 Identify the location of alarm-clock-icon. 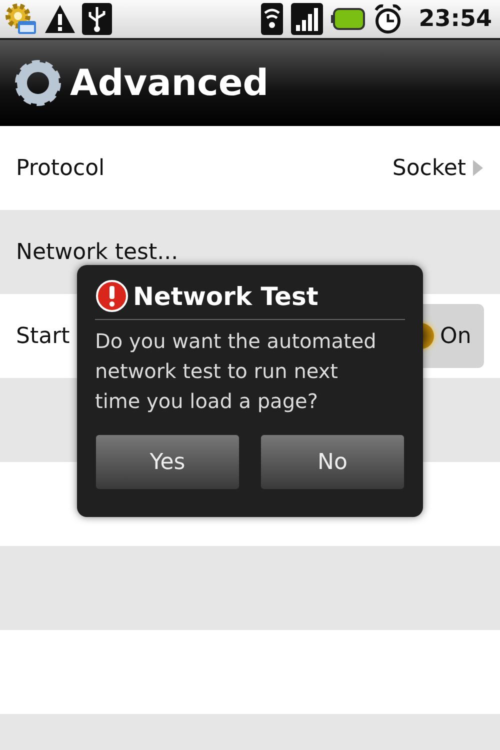
(387, 19).